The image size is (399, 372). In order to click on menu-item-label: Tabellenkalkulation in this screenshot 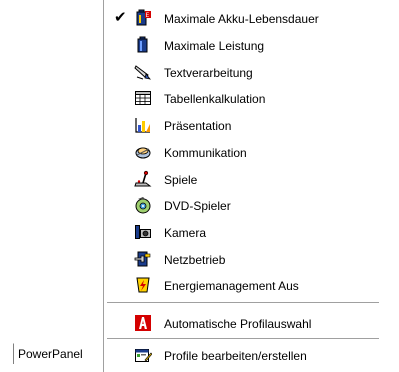, I will do `click(215, 99)`.